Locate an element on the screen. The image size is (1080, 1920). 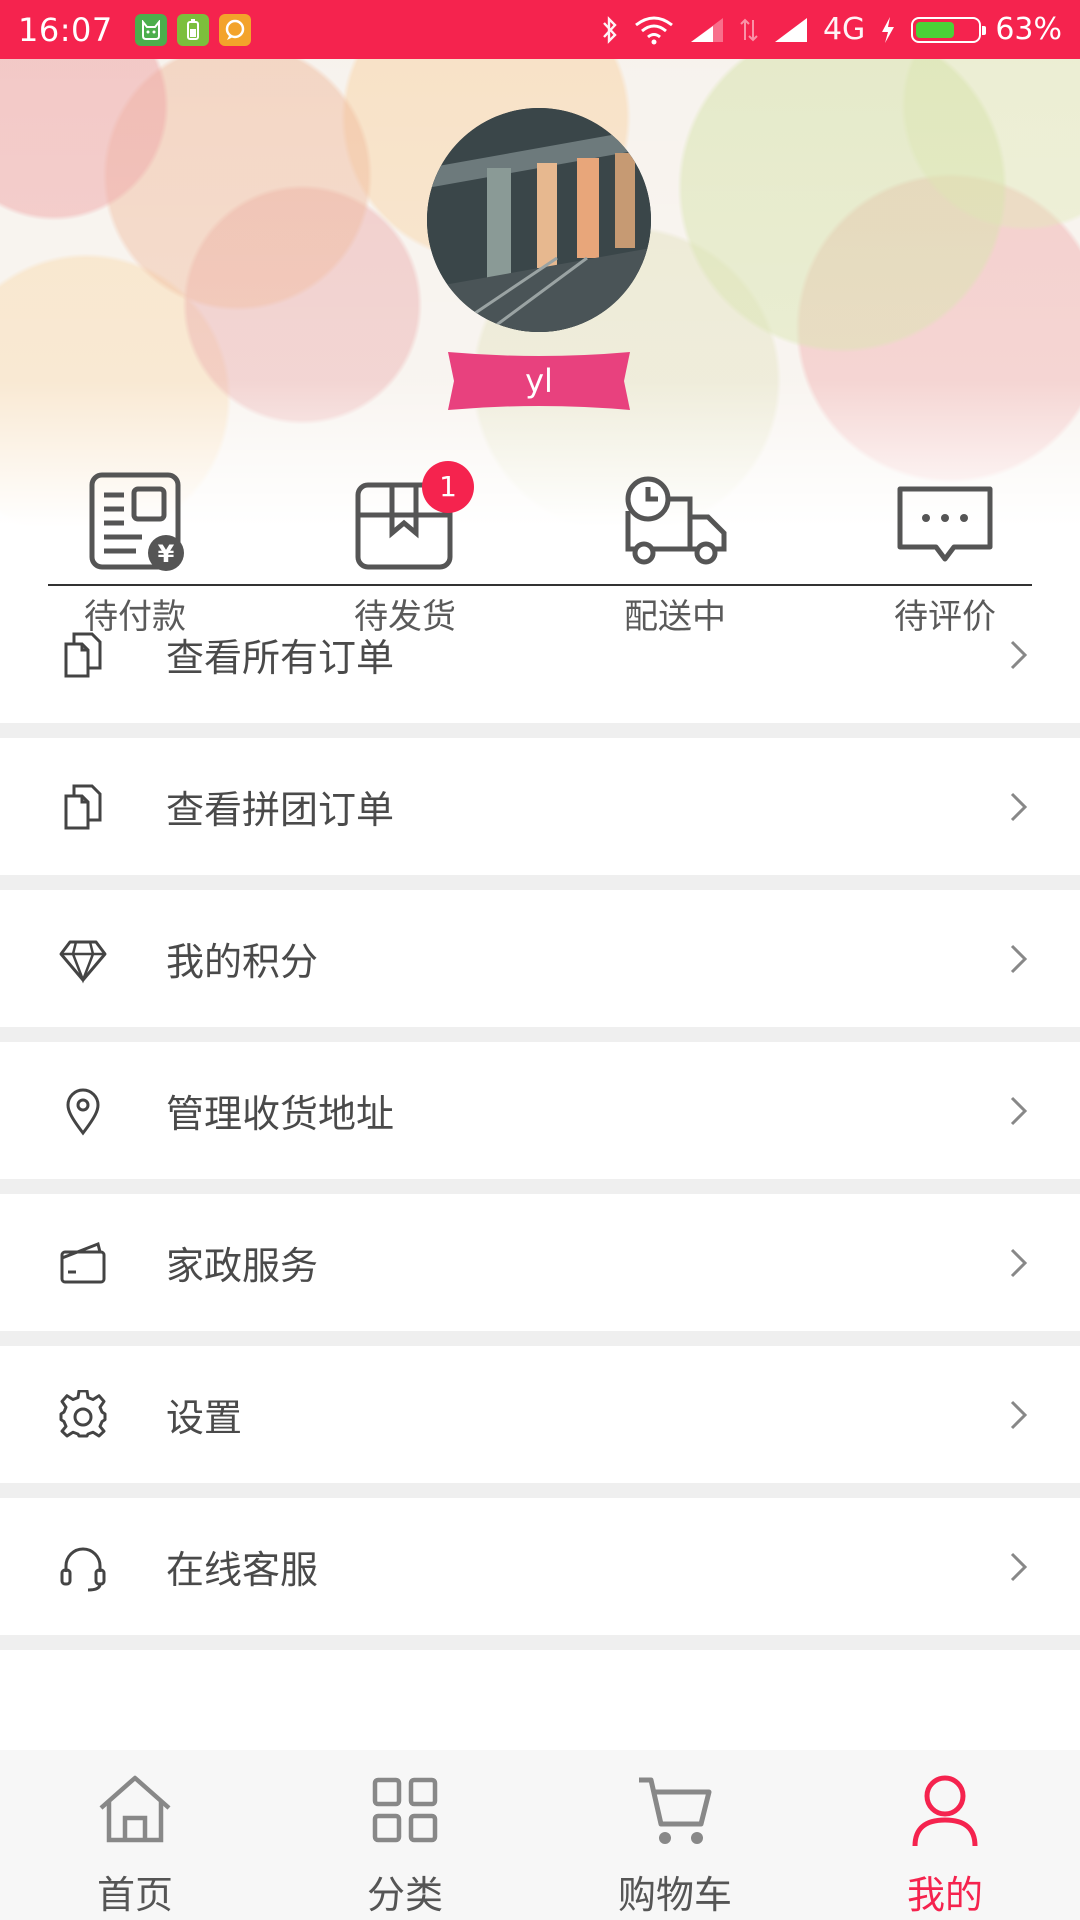
pending-shipment-badge: 1 is located at coordinates (448, 487).